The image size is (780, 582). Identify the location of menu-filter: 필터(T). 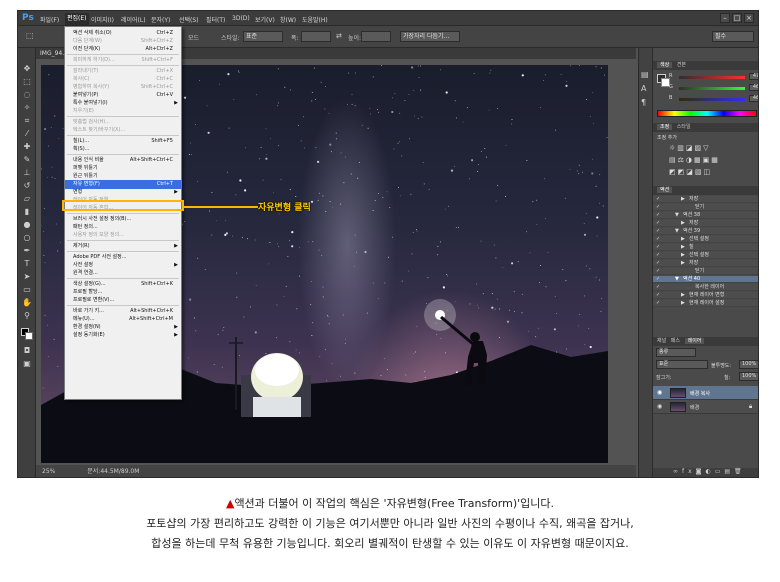
(215, 19).